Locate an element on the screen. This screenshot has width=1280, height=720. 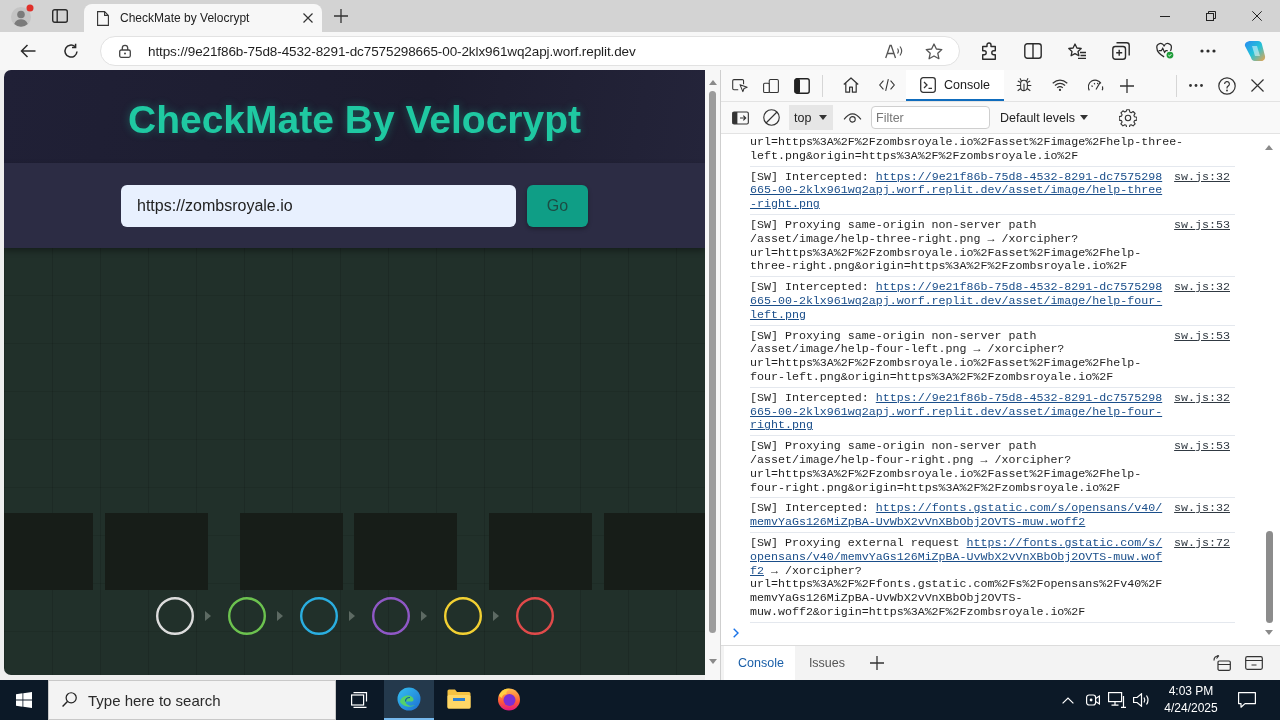
gauge-icon is located at coordinates (1095, 84).